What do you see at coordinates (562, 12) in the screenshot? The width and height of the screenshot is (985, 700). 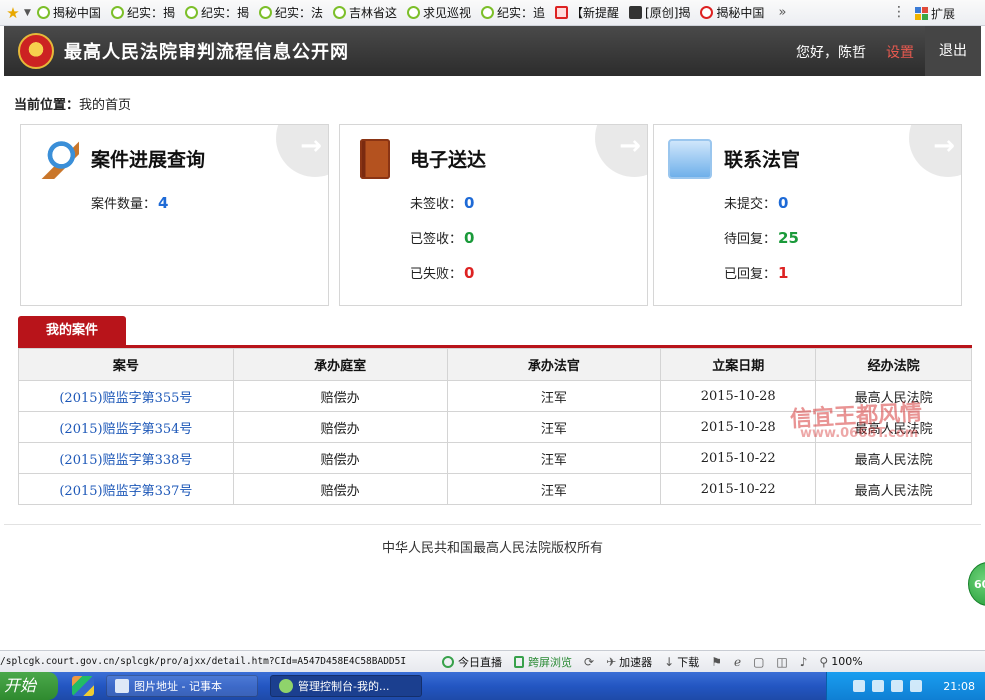 I see `news-icon` at bounding box center [562, 12].